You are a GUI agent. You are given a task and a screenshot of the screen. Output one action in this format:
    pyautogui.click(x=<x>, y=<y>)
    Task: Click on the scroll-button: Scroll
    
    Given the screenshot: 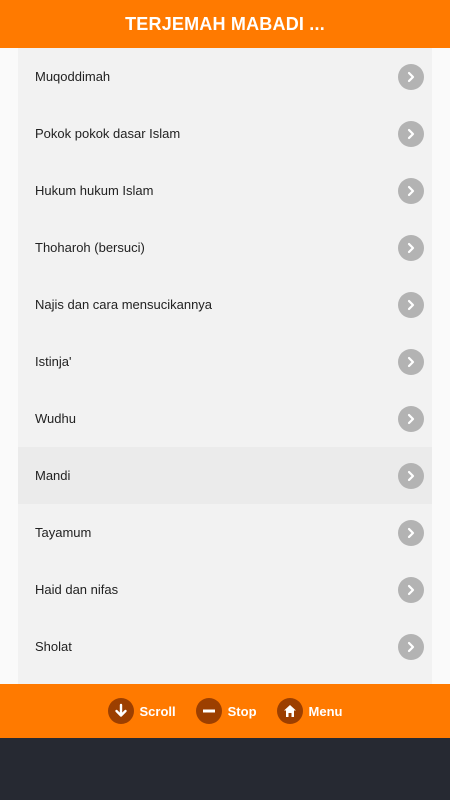 What is the action you would take?
    pyautogui.click(x=141, y=711)
    